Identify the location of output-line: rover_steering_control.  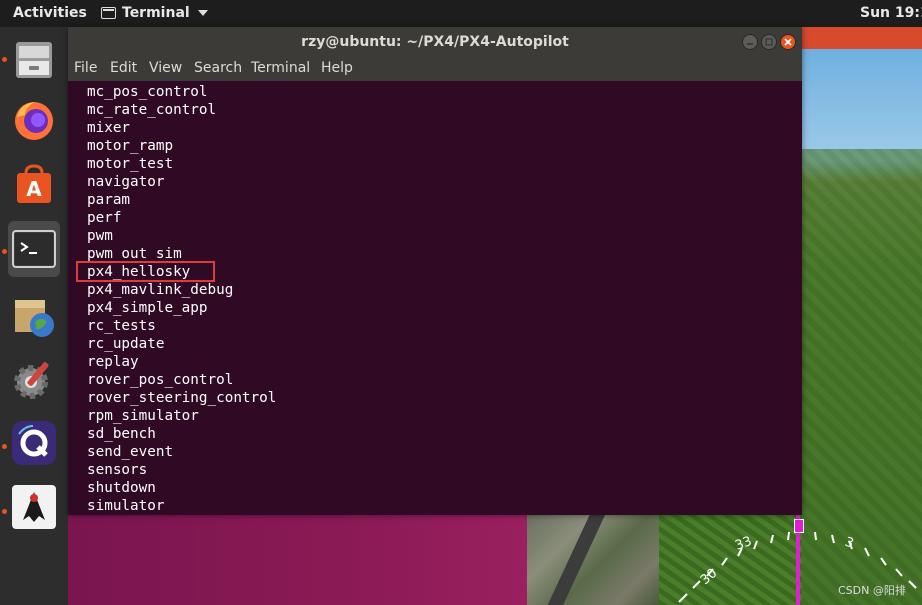
(182, 398).